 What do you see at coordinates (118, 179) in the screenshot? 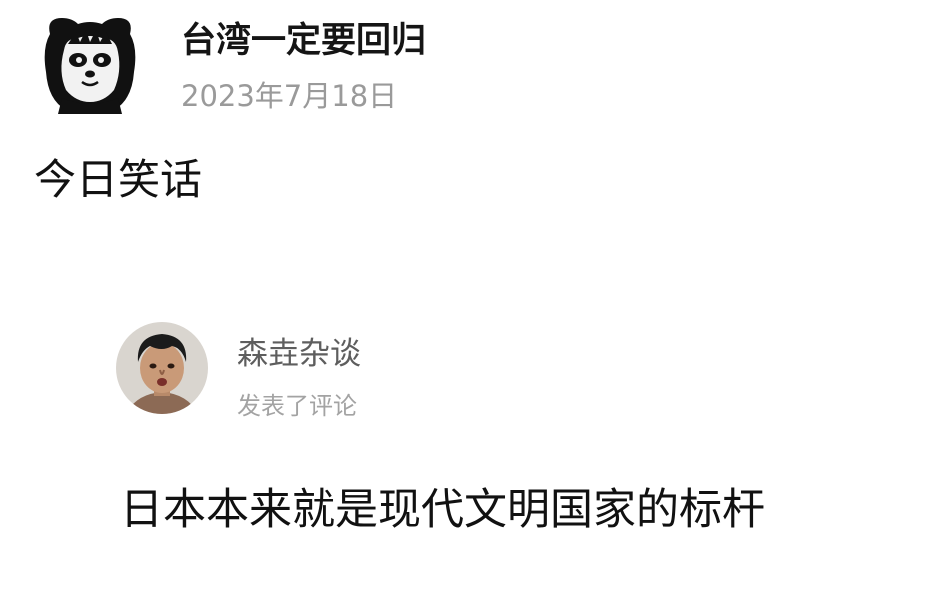
I see `post-body-text: 今日笑话` at bounding box center [118, 179].